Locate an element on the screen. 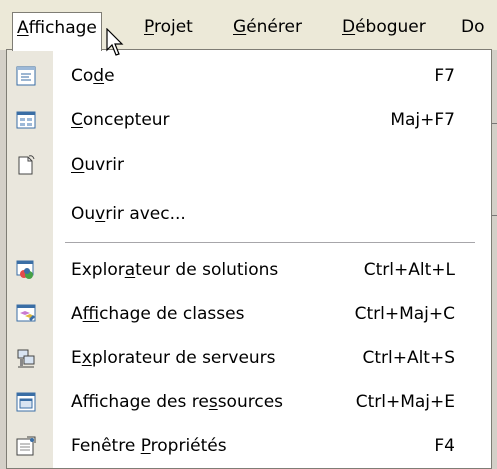  menu-item-shortcut: F7 is located at coordinates (444, 76).